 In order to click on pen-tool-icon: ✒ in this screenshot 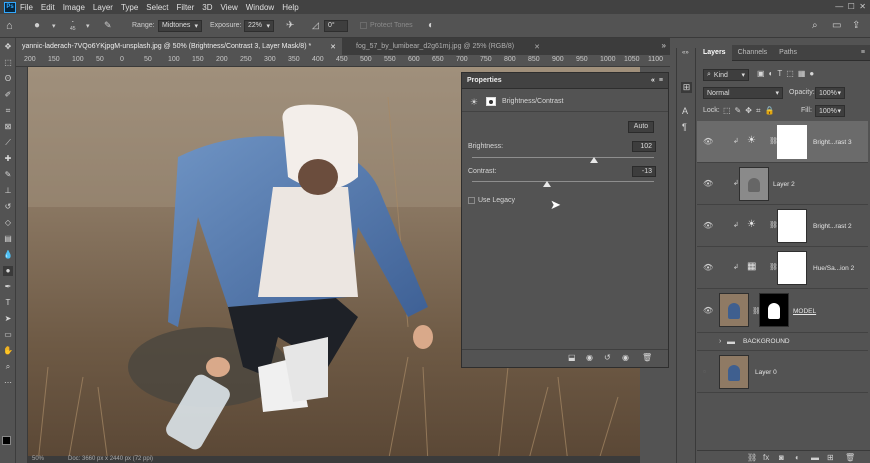, I will do `click(8, 287)`.